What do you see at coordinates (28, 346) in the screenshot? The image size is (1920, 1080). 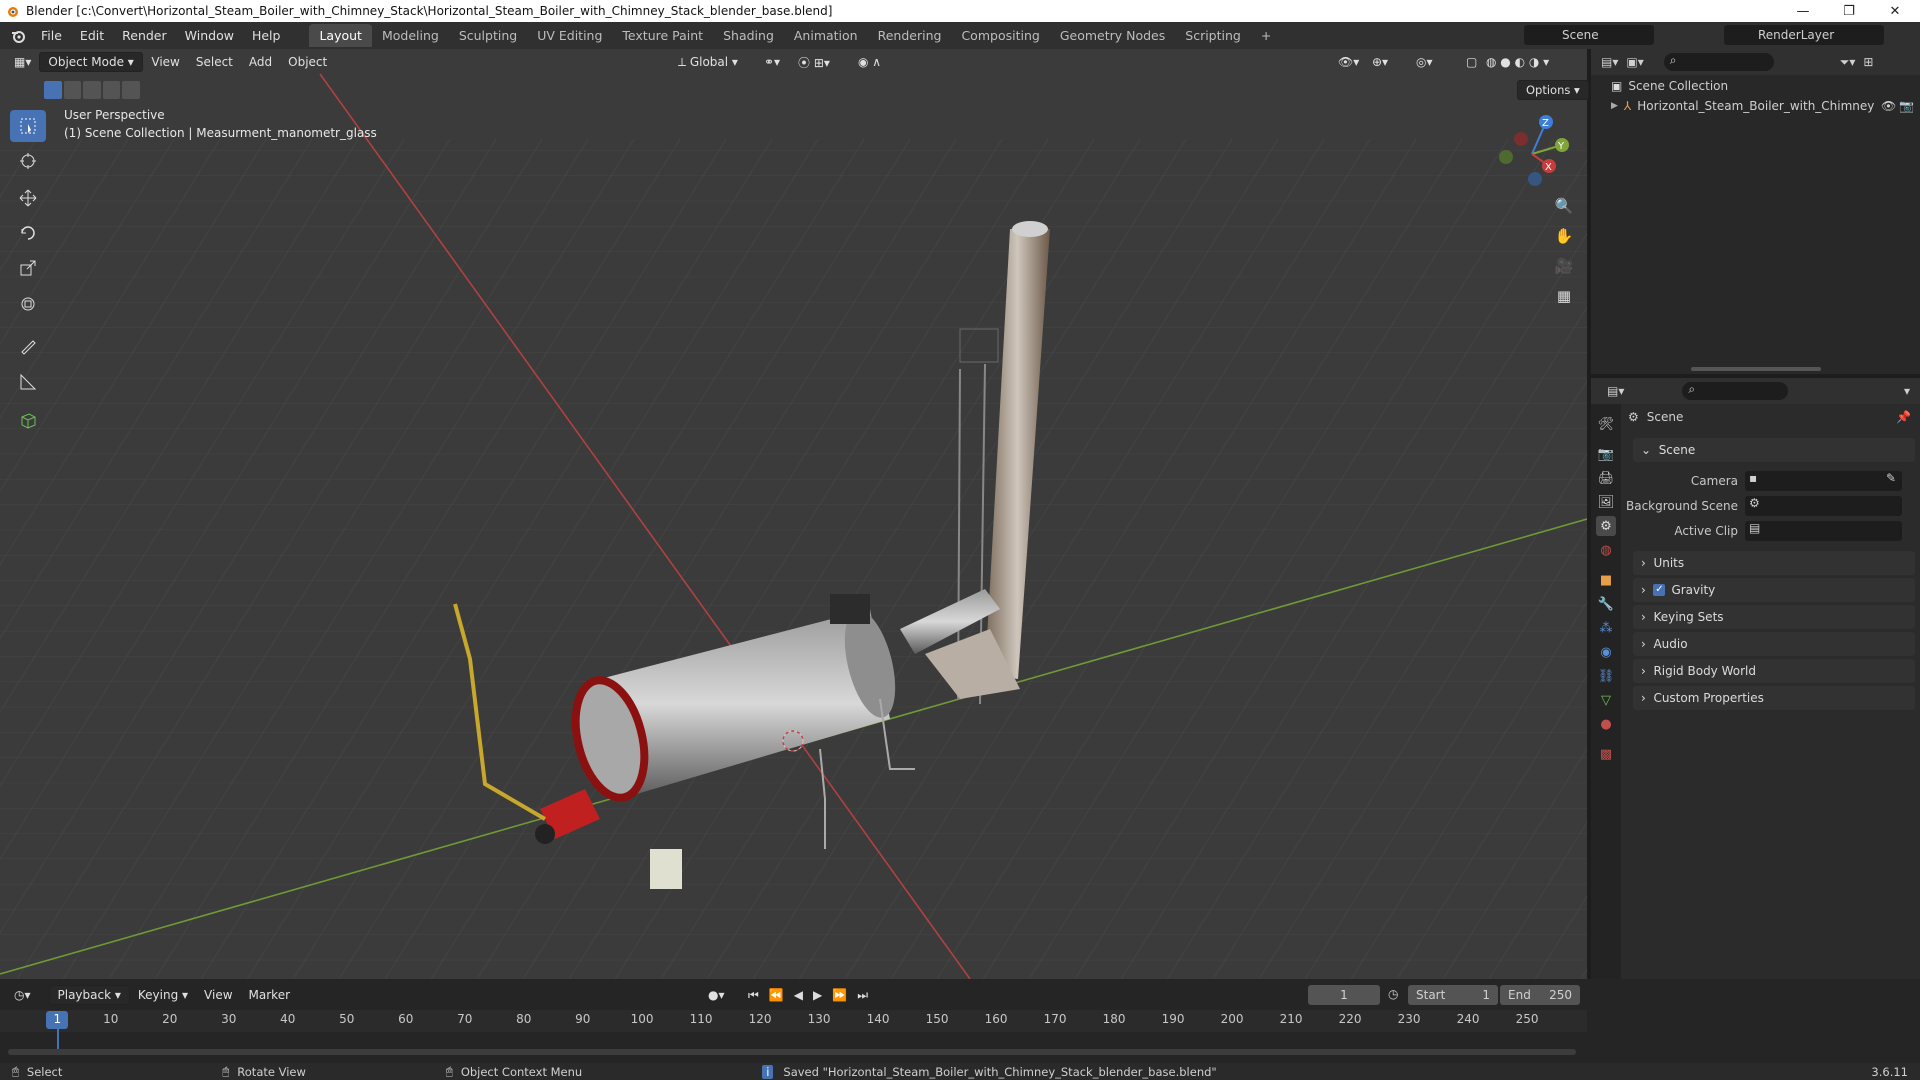 I see `annotate-tool-icon` at bounding box center [28, 346].